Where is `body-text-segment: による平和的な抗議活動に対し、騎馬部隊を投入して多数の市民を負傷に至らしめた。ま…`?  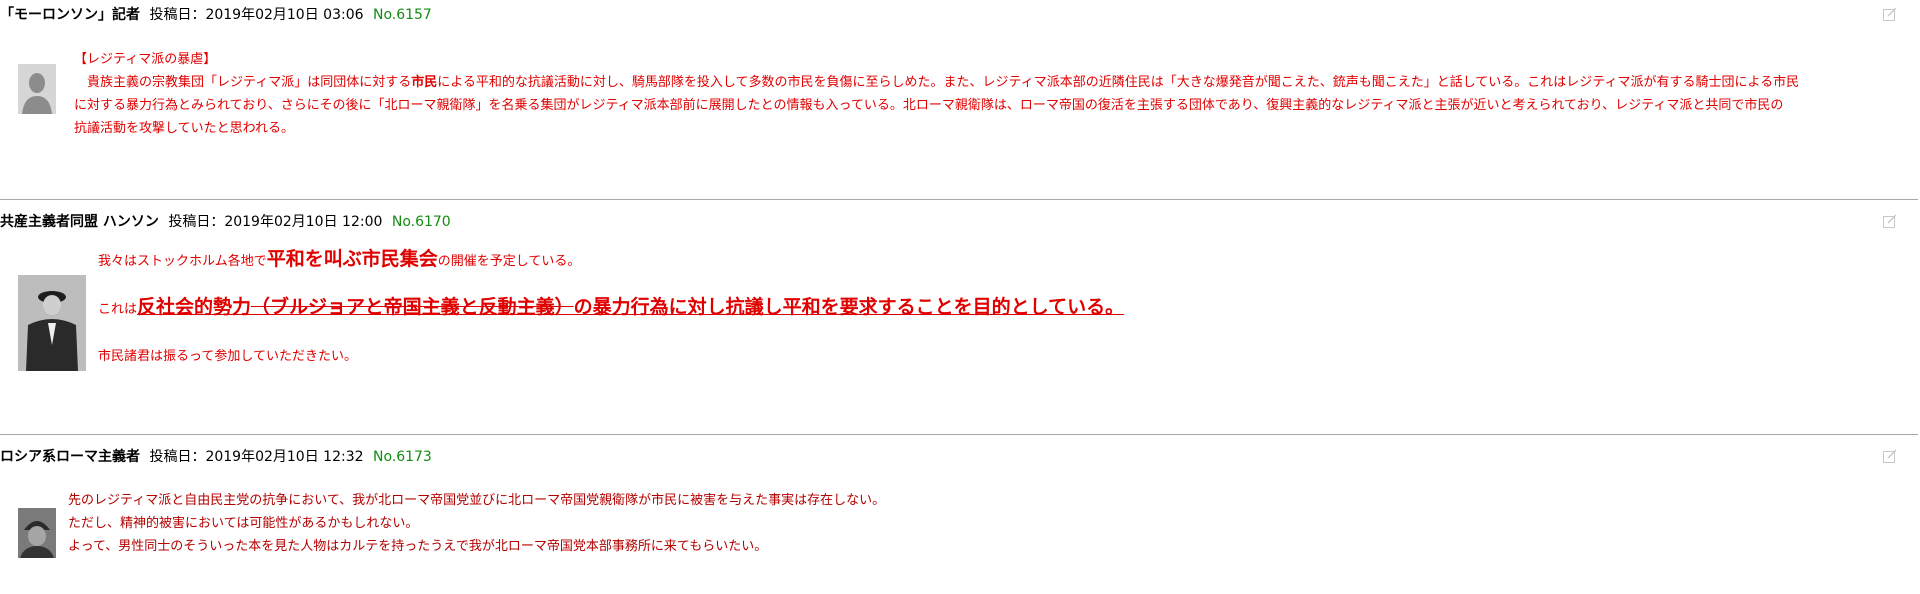
body-text-segment: による平和的な抗議活動に対し、騎馬部隊を投入して多数の市民を負傷に至らしめた。ま… is located at coordinates (1118, 82).